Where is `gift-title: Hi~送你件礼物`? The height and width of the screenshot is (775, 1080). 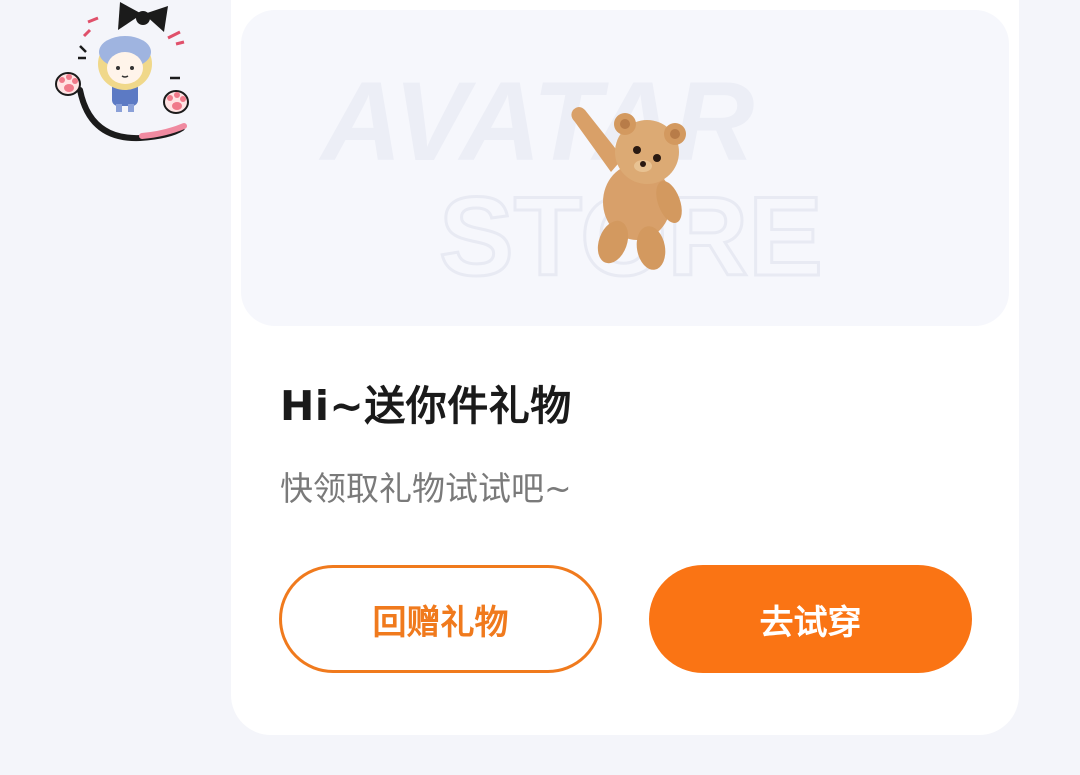
gift-title: Hi~送你件礼物 is located at coordinates (426, 406).